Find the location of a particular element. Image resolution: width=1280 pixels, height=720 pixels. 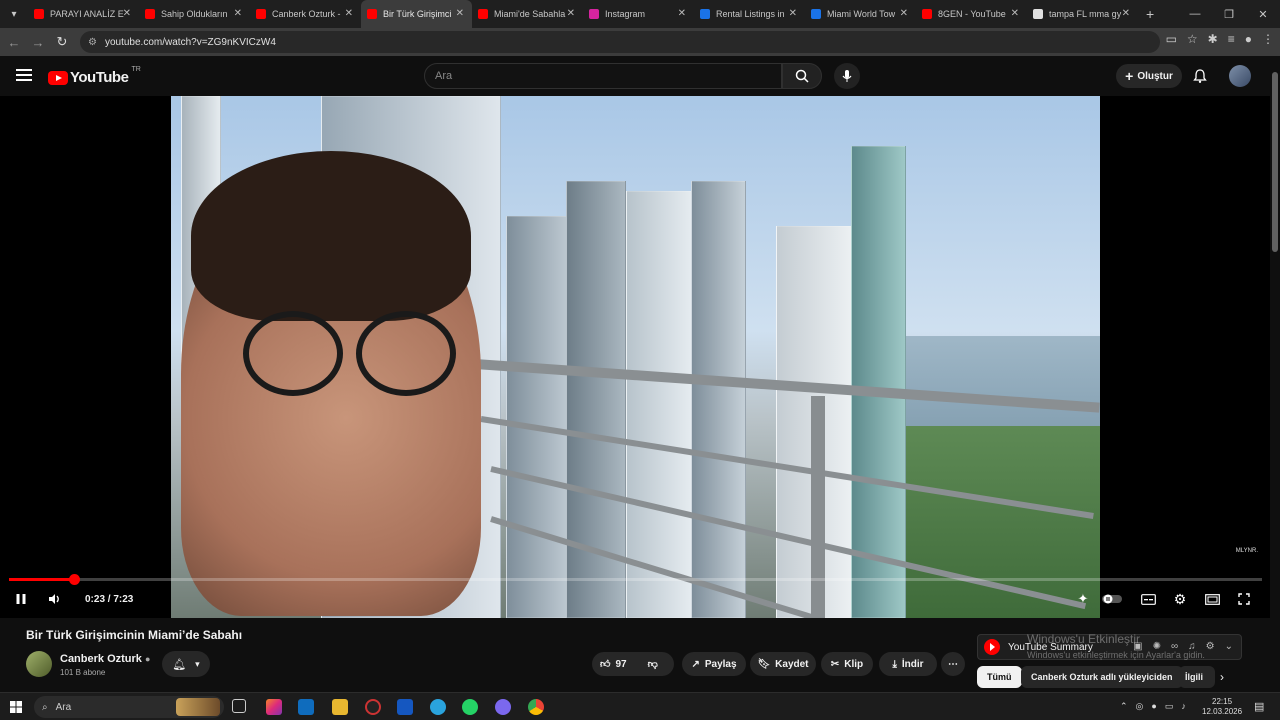

dislike-button: 👎︎ is located at coordinates (653, 664).